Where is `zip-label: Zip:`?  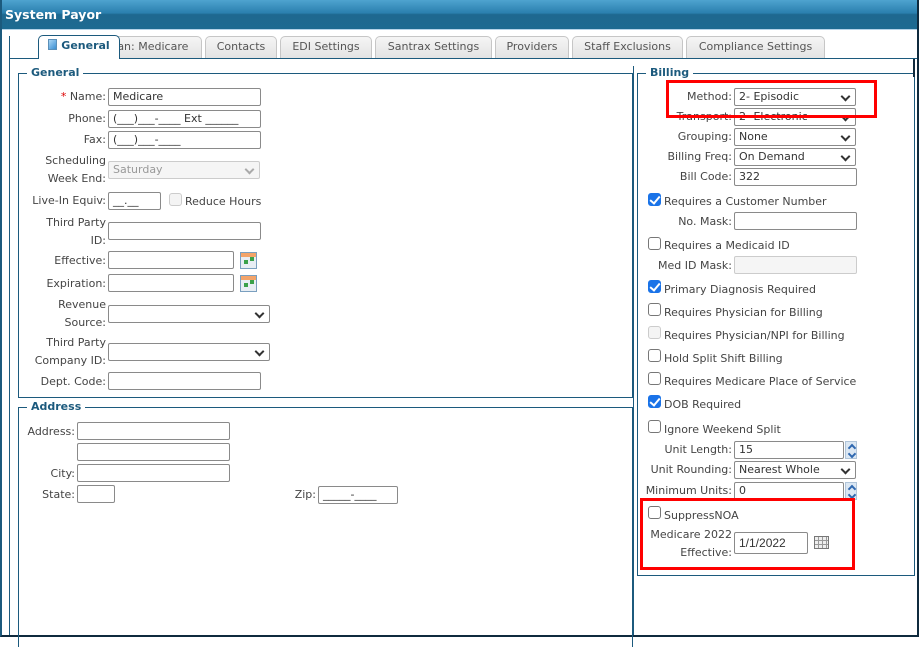
zip-label: Zip: is located at coordinates (305, 494).